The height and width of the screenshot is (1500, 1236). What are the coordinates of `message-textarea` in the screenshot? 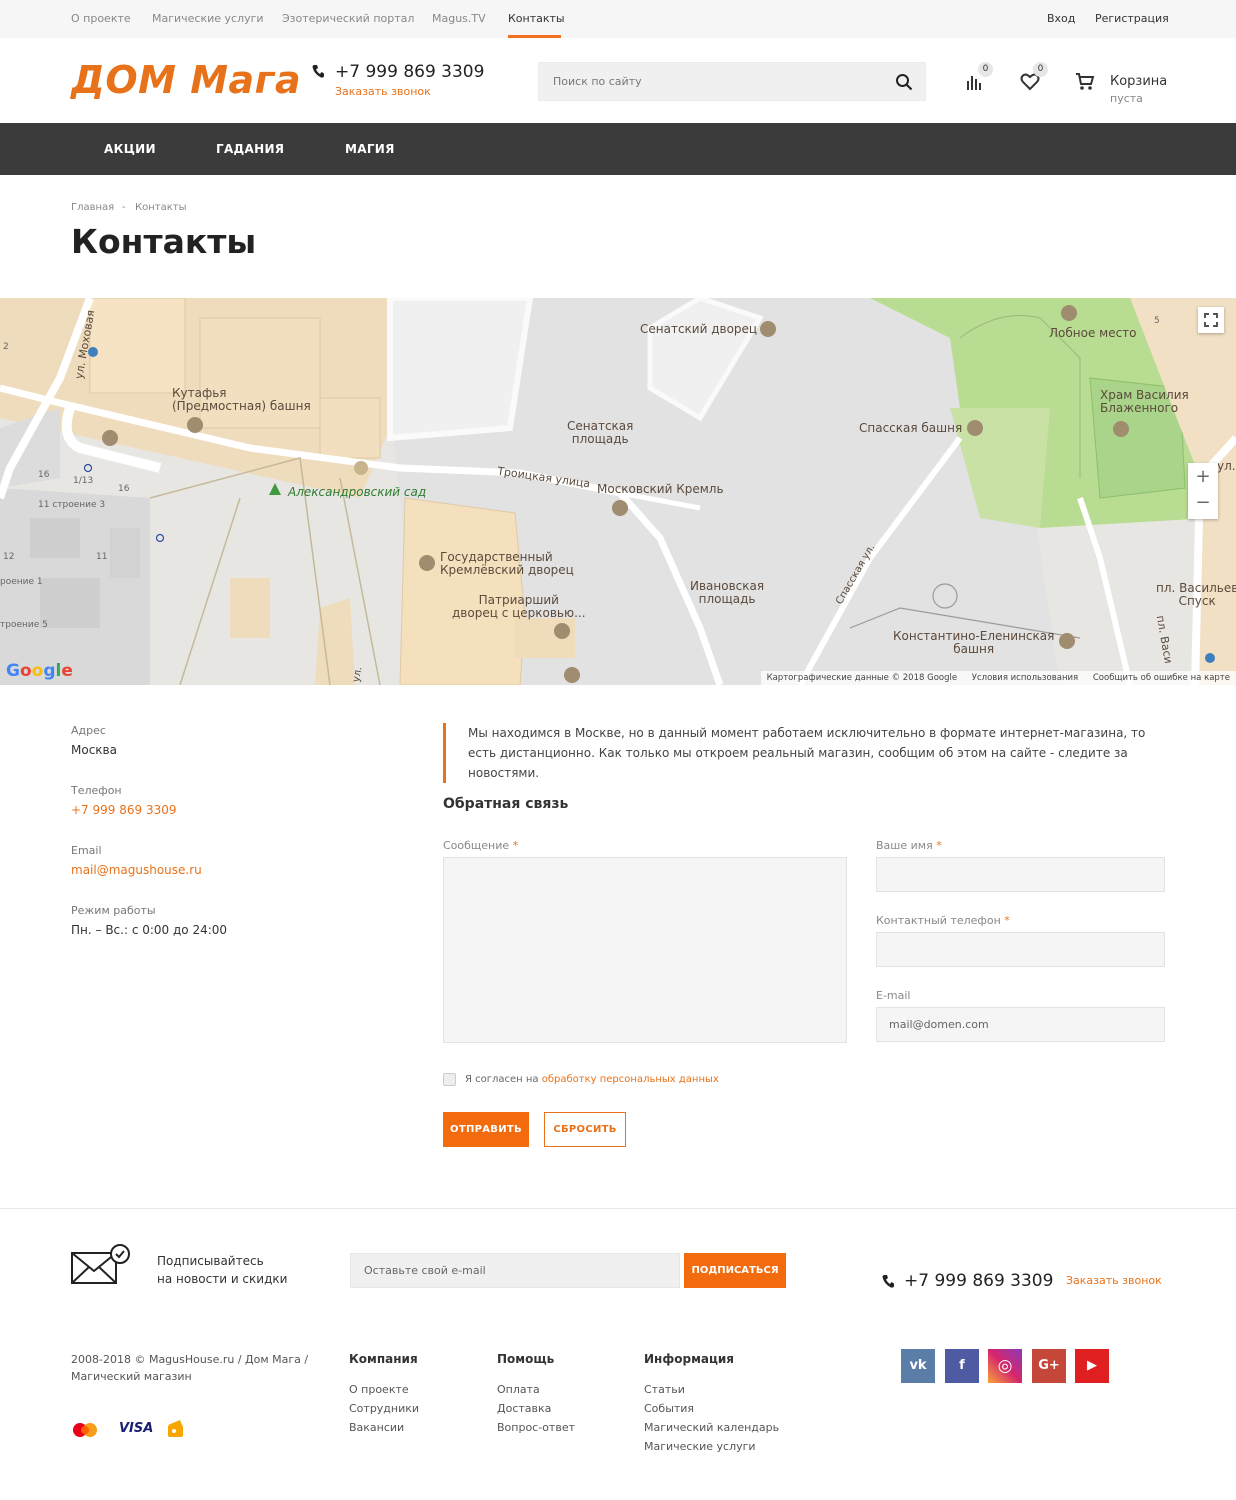 It's located at (645, 950).